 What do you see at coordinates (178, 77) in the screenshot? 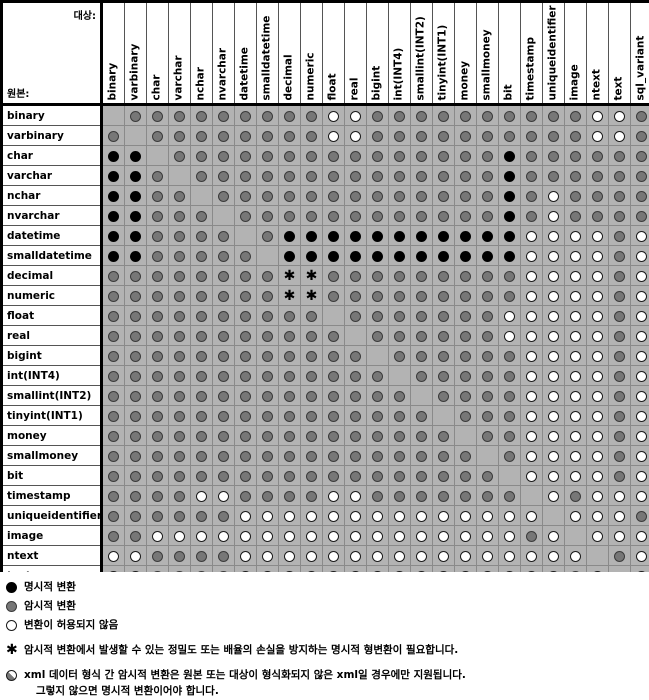
I see `column-header-label: varchar` at bounding box center [178, 77].